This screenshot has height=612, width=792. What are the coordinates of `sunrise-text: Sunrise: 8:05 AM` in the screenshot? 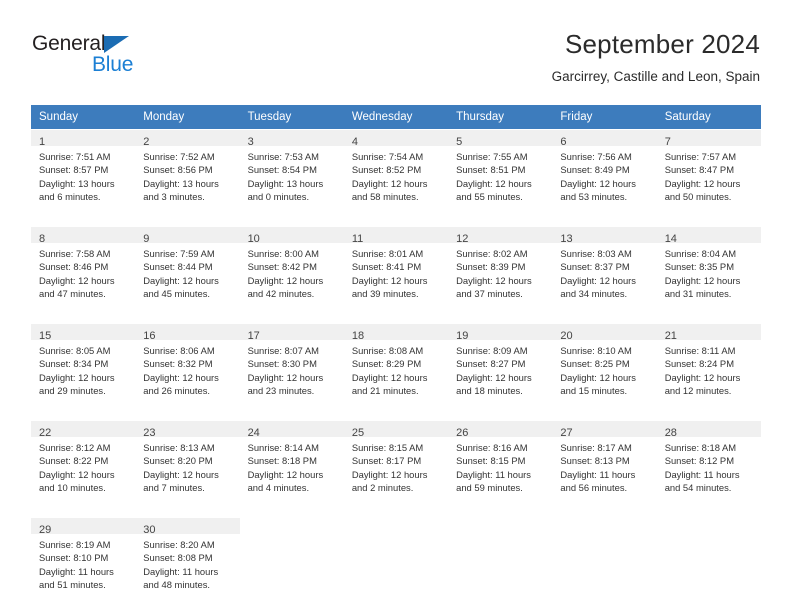 It's located at (75, 350).